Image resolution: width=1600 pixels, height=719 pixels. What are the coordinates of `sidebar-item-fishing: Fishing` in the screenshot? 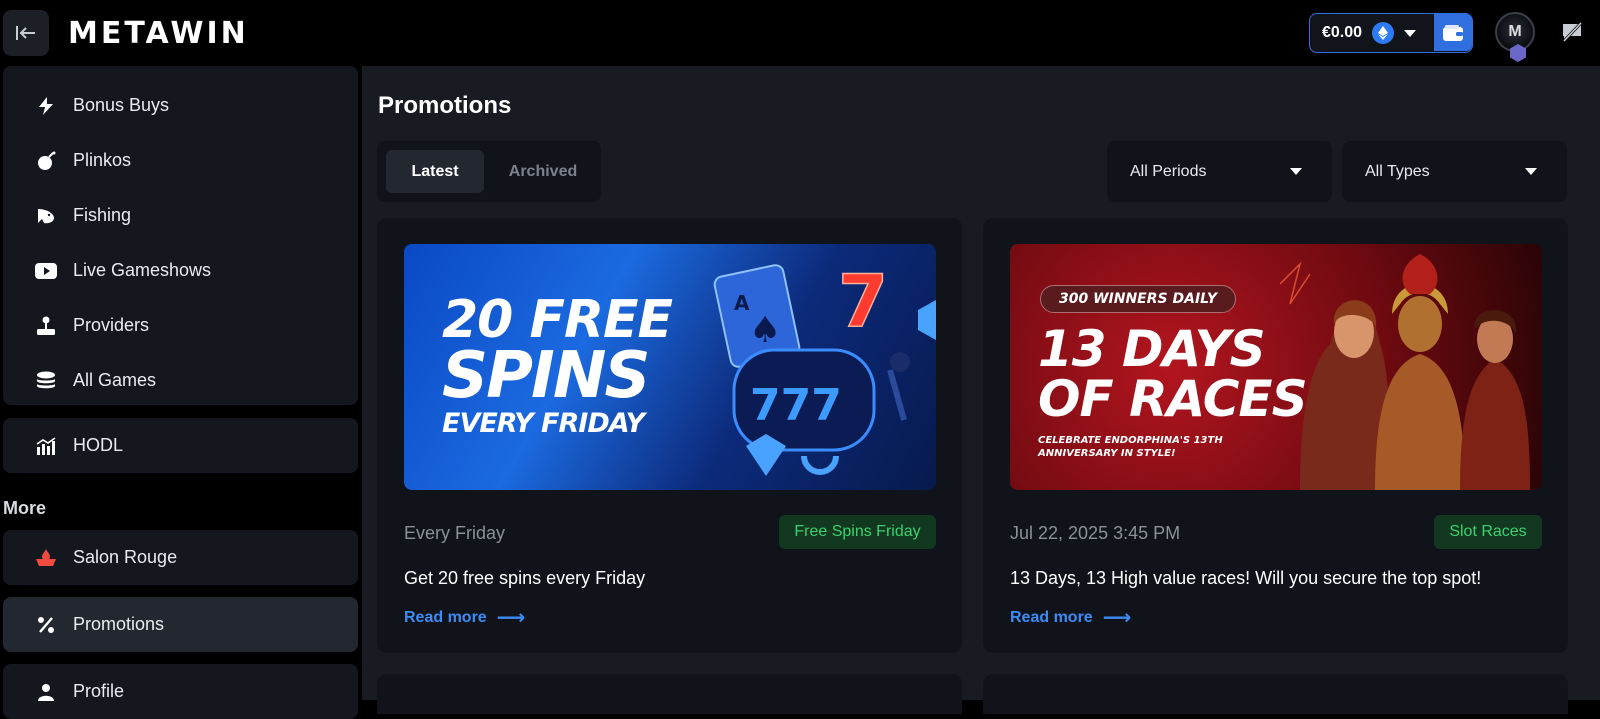 It's located at (180, 215).